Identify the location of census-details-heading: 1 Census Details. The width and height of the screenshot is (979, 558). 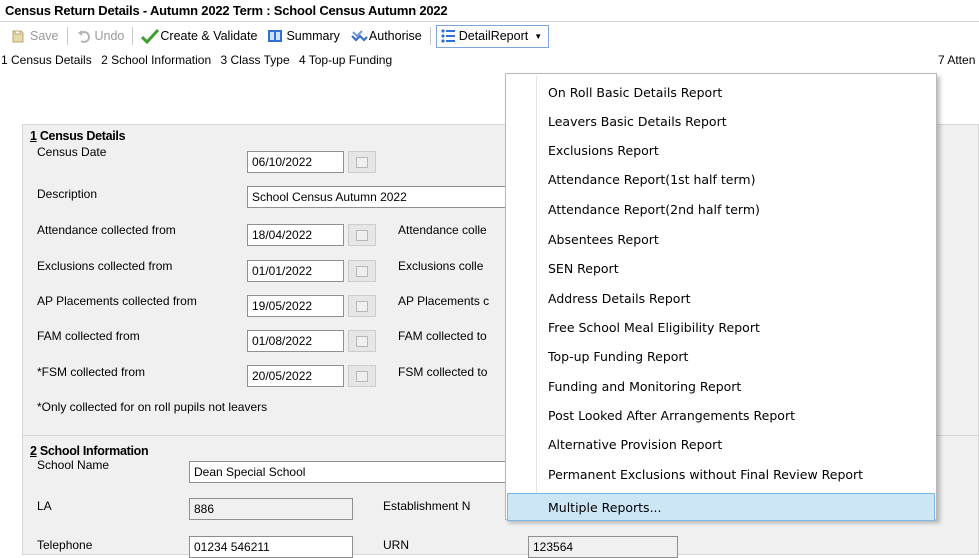
(78, 136).